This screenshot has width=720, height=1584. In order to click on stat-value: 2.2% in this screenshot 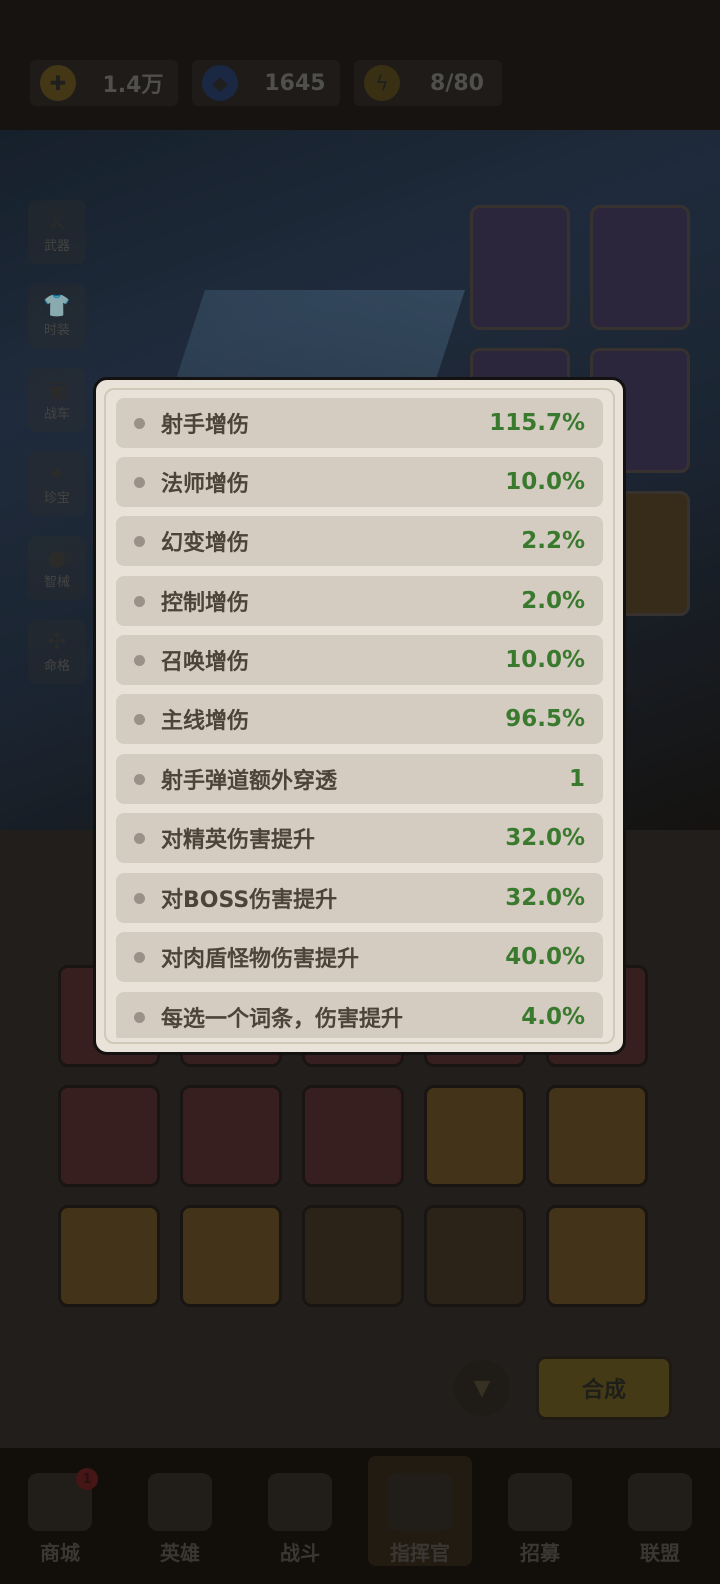, I will do `click(553, 541)`.